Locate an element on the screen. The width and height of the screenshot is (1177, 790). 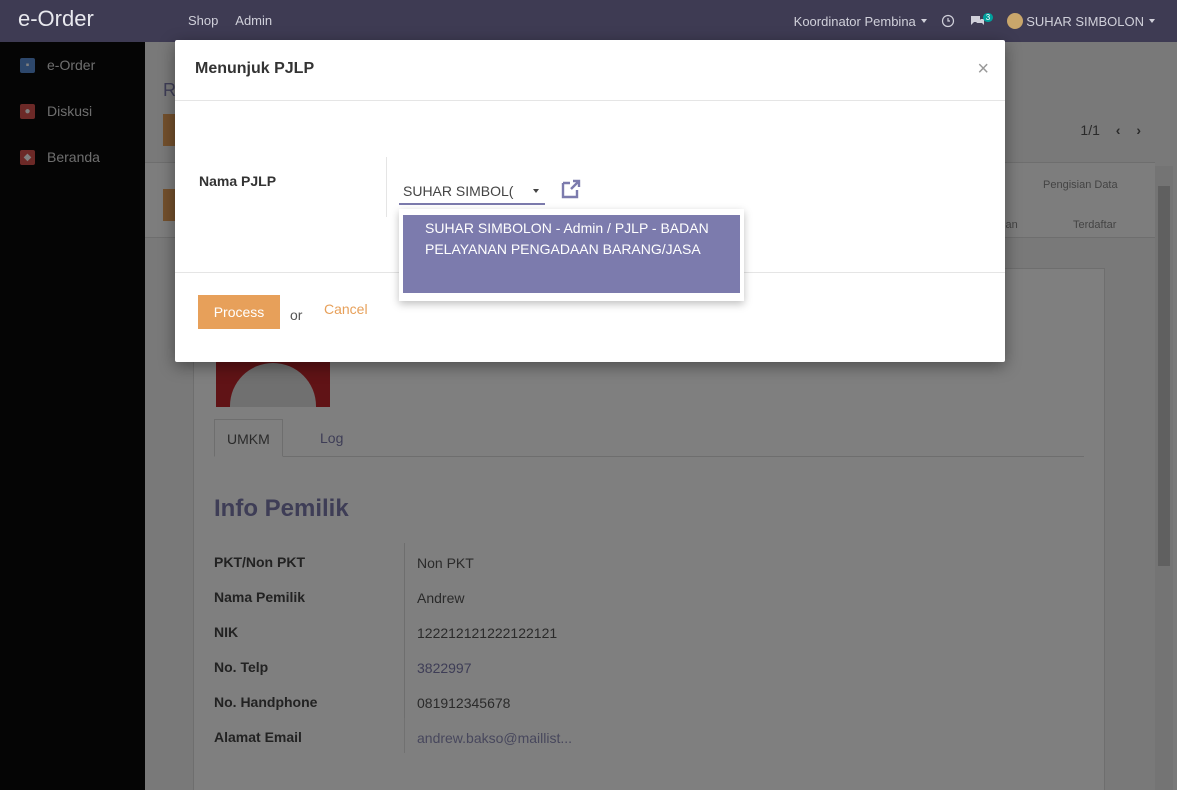
cancel-button: Cancel is located at coordinates (346, 309).